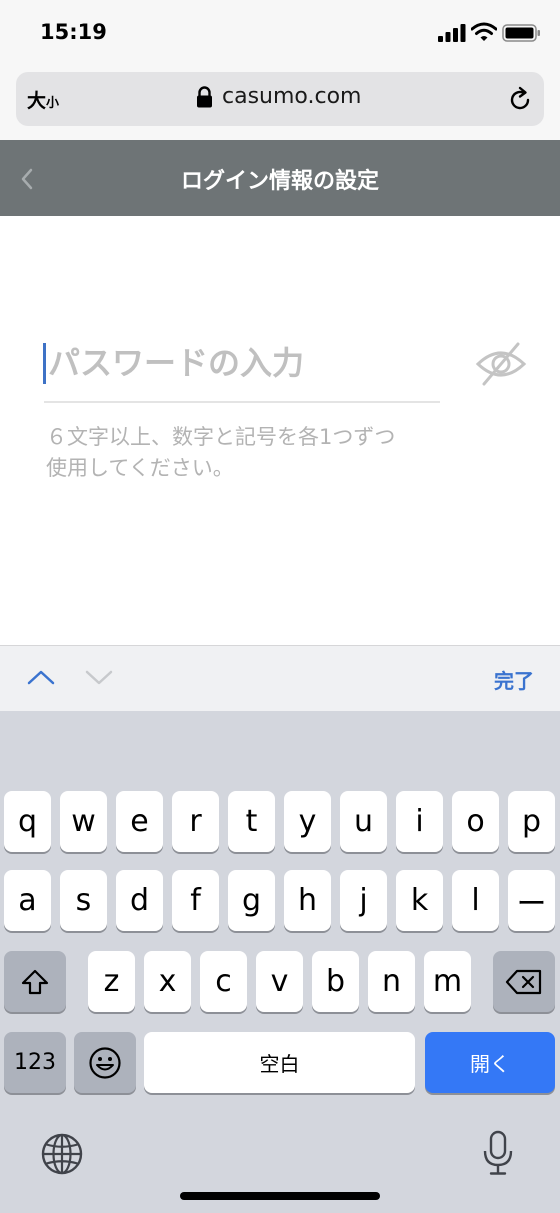 This screenshot has width=560, height=1213. I want to click on key-long-vowel: ー, so click(531, 900).